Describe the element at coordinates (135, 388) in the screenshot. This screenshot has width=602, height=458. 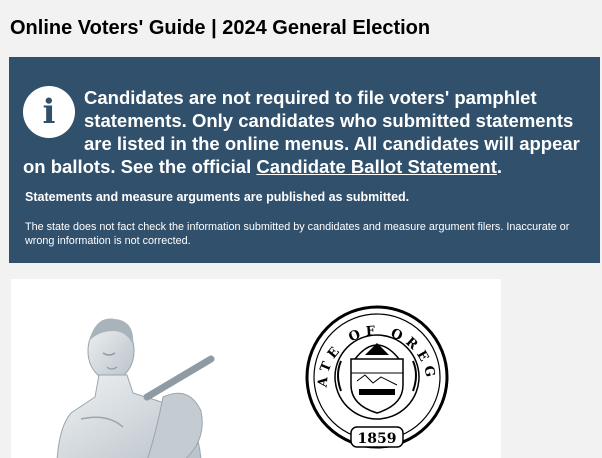
I see `oregon-pioneer-statue-image` at that location.